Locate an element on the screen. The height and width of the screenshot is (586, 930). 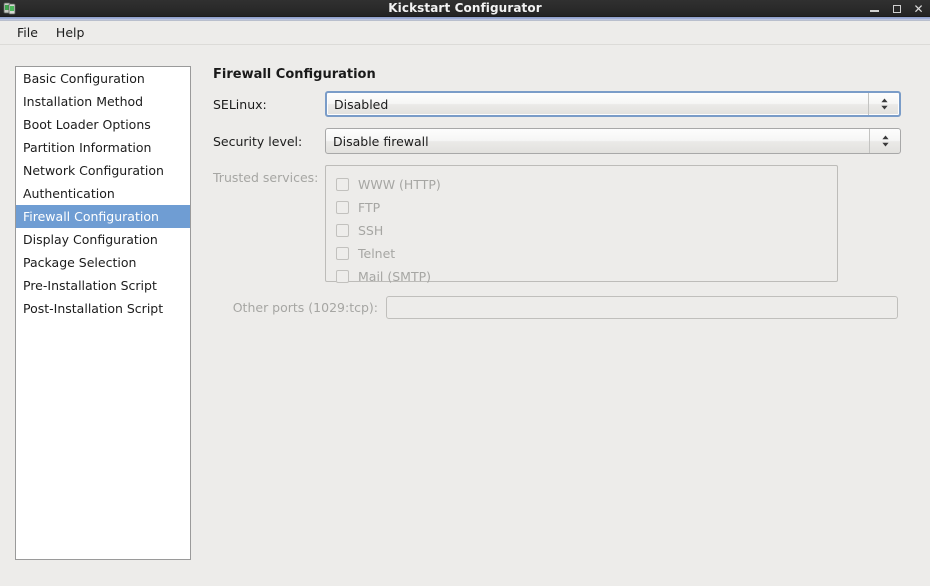
selinux-row: SELinux: Disabled is located at coordinates (557, 104).